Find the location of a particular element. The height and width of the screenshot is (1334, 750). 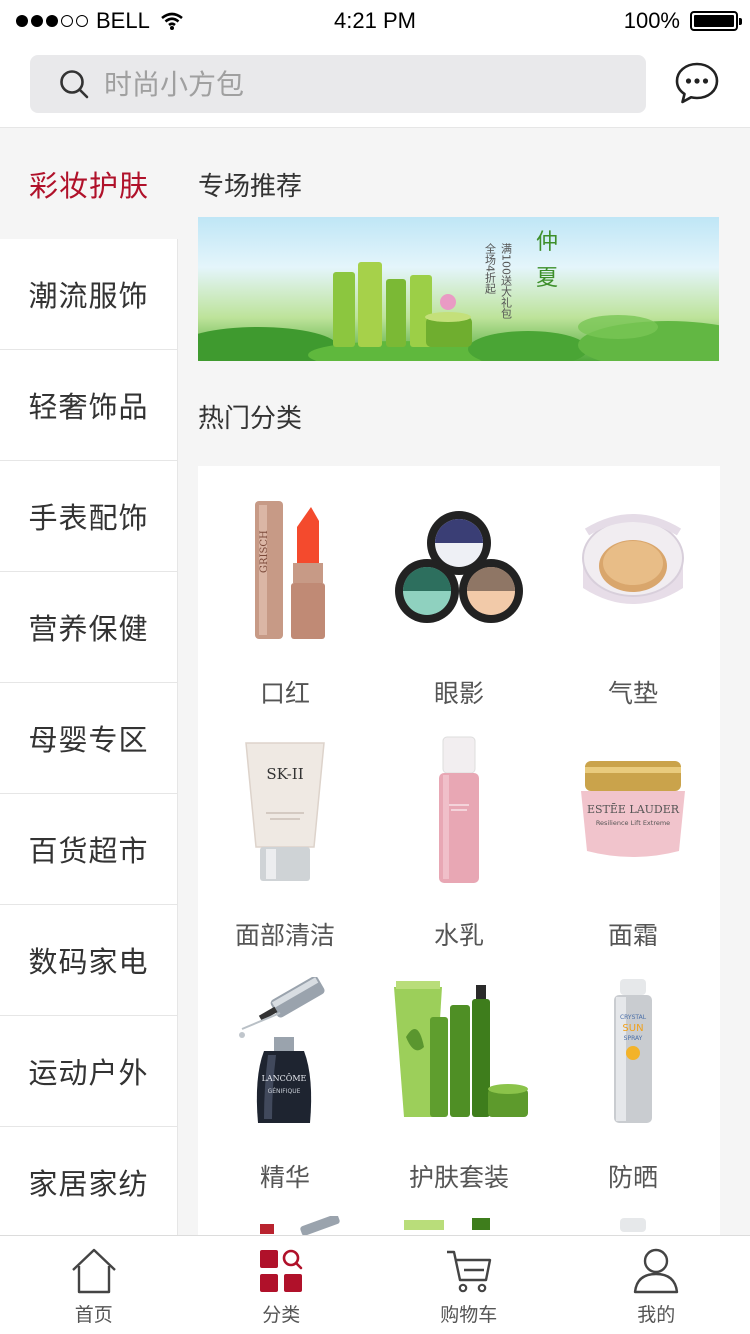

sunscreen-icon: CRYSTAL SUN SPRAY is located at coordinates (633, 1051).